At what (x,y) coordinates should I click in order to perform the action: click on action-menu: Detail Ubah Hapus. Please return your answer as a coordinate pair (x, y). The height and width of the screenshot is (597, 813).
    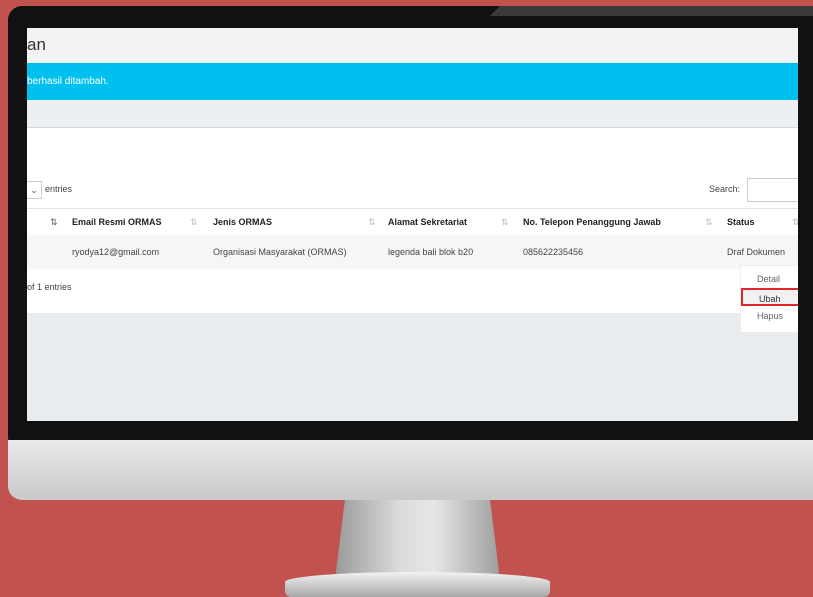
    Looking at the image, I should click on (769, 299).